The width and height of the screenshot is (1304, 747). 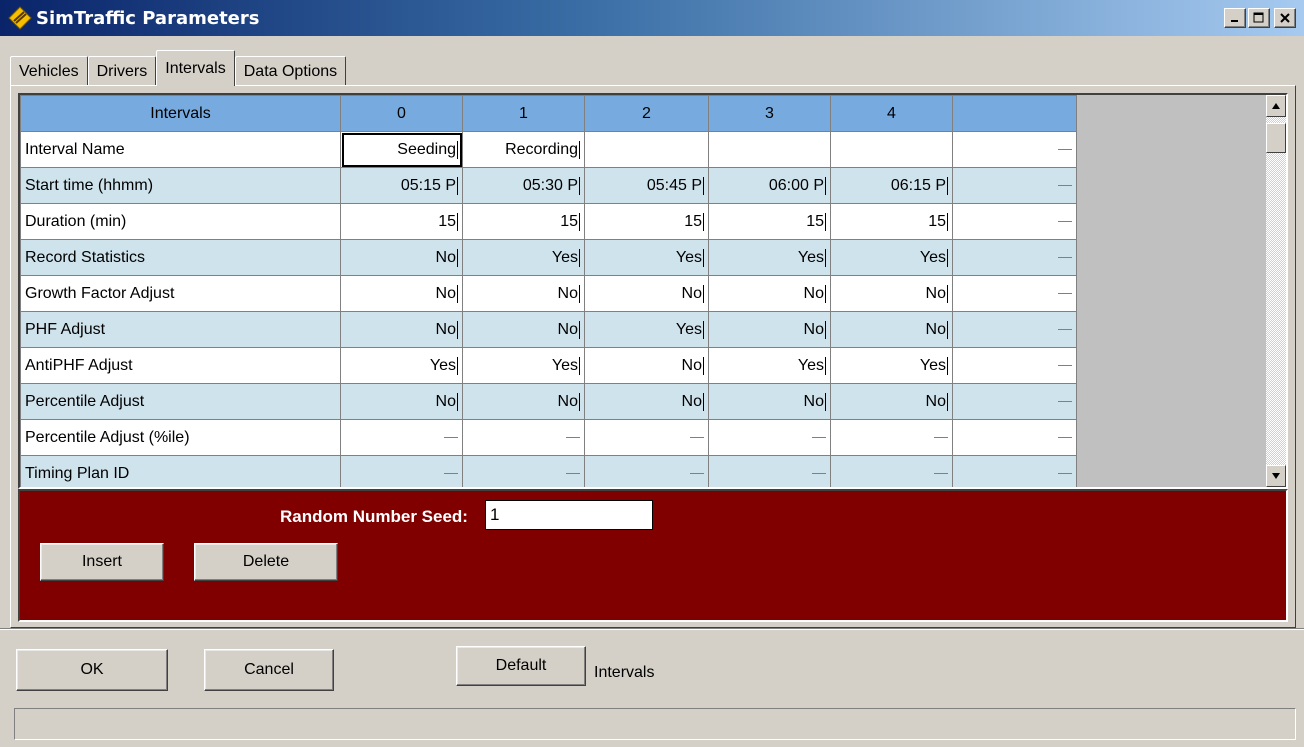 What do you see at coordinates (195, 68) in the screenshot?
I see `tab-intervals: Intervals` at bounding box center [195, 68].